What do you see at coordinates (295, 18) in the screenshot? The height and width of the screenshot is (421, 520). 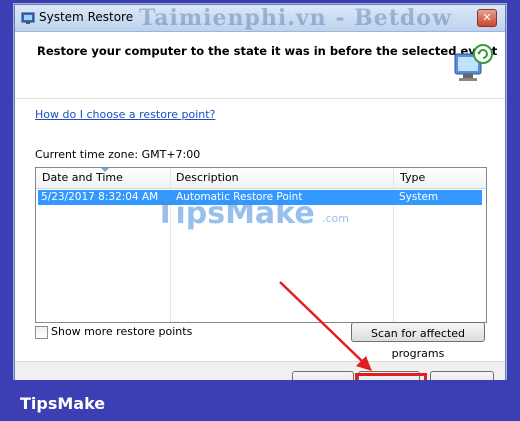 I see `watermark-top: Taimienphi.vn - Betdow` at bounding box center [295, 18].